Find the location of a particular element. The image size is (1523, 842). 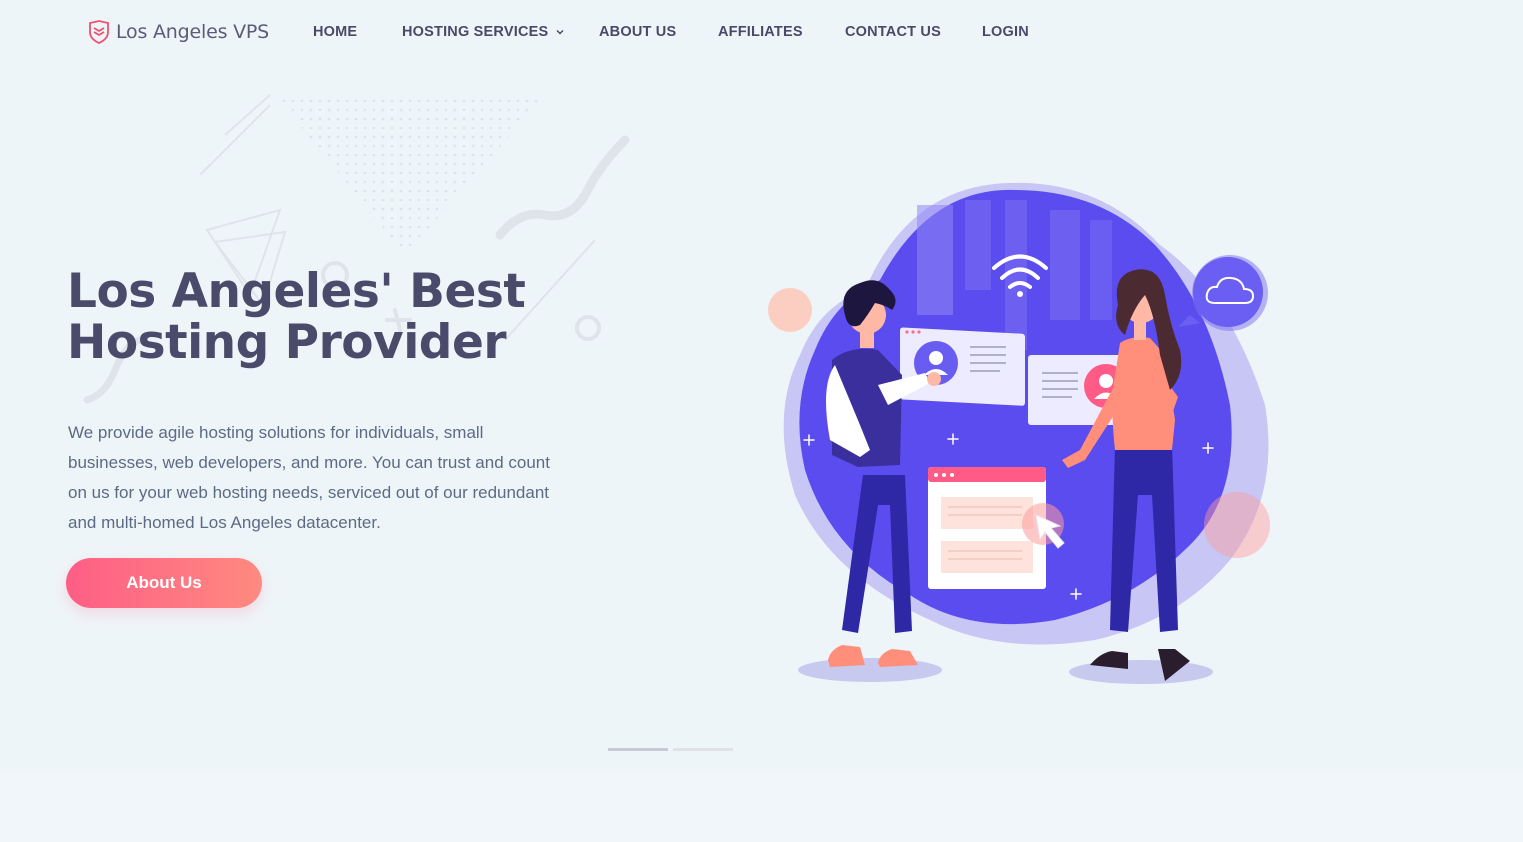

about-us-button: About Us is located at coordinates (164, 583).